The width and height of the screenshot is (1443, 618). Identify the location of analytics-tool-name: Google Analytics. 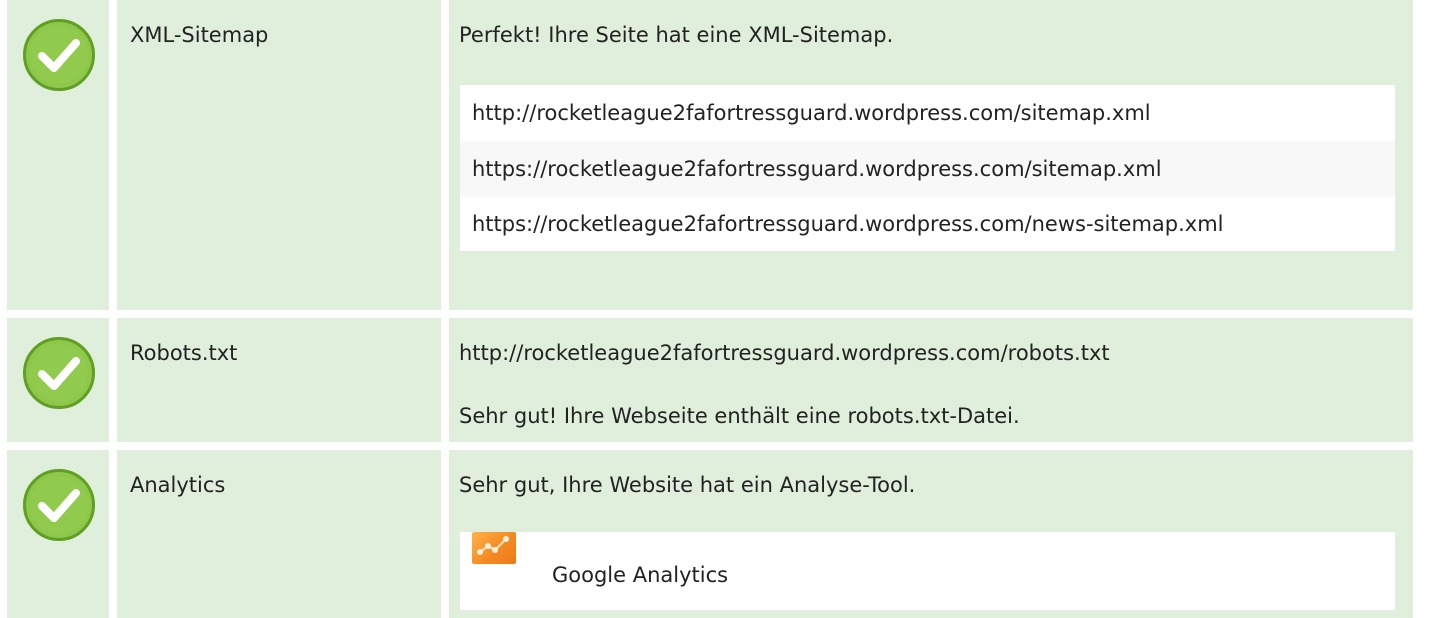
(640, 575).